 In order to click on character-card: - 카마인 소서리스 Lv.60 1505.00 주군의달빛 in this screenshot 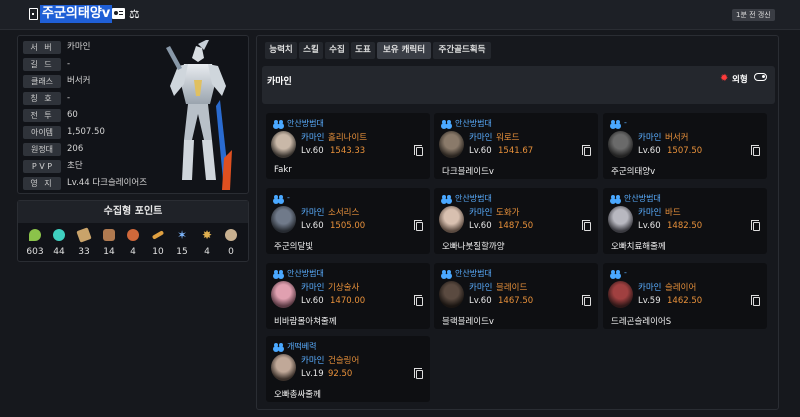, I will do `click(348, 221)`.